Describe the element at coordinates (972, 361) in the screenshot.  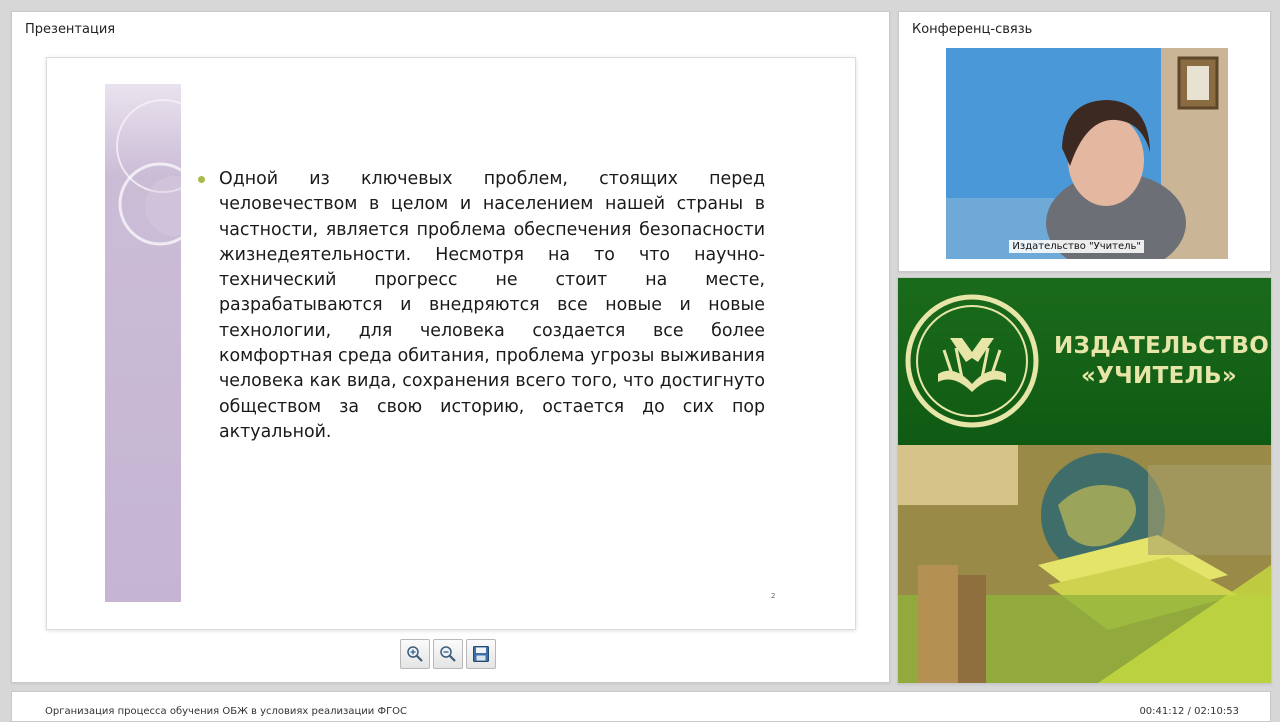
I see `publisher-logo-icon` at that location.